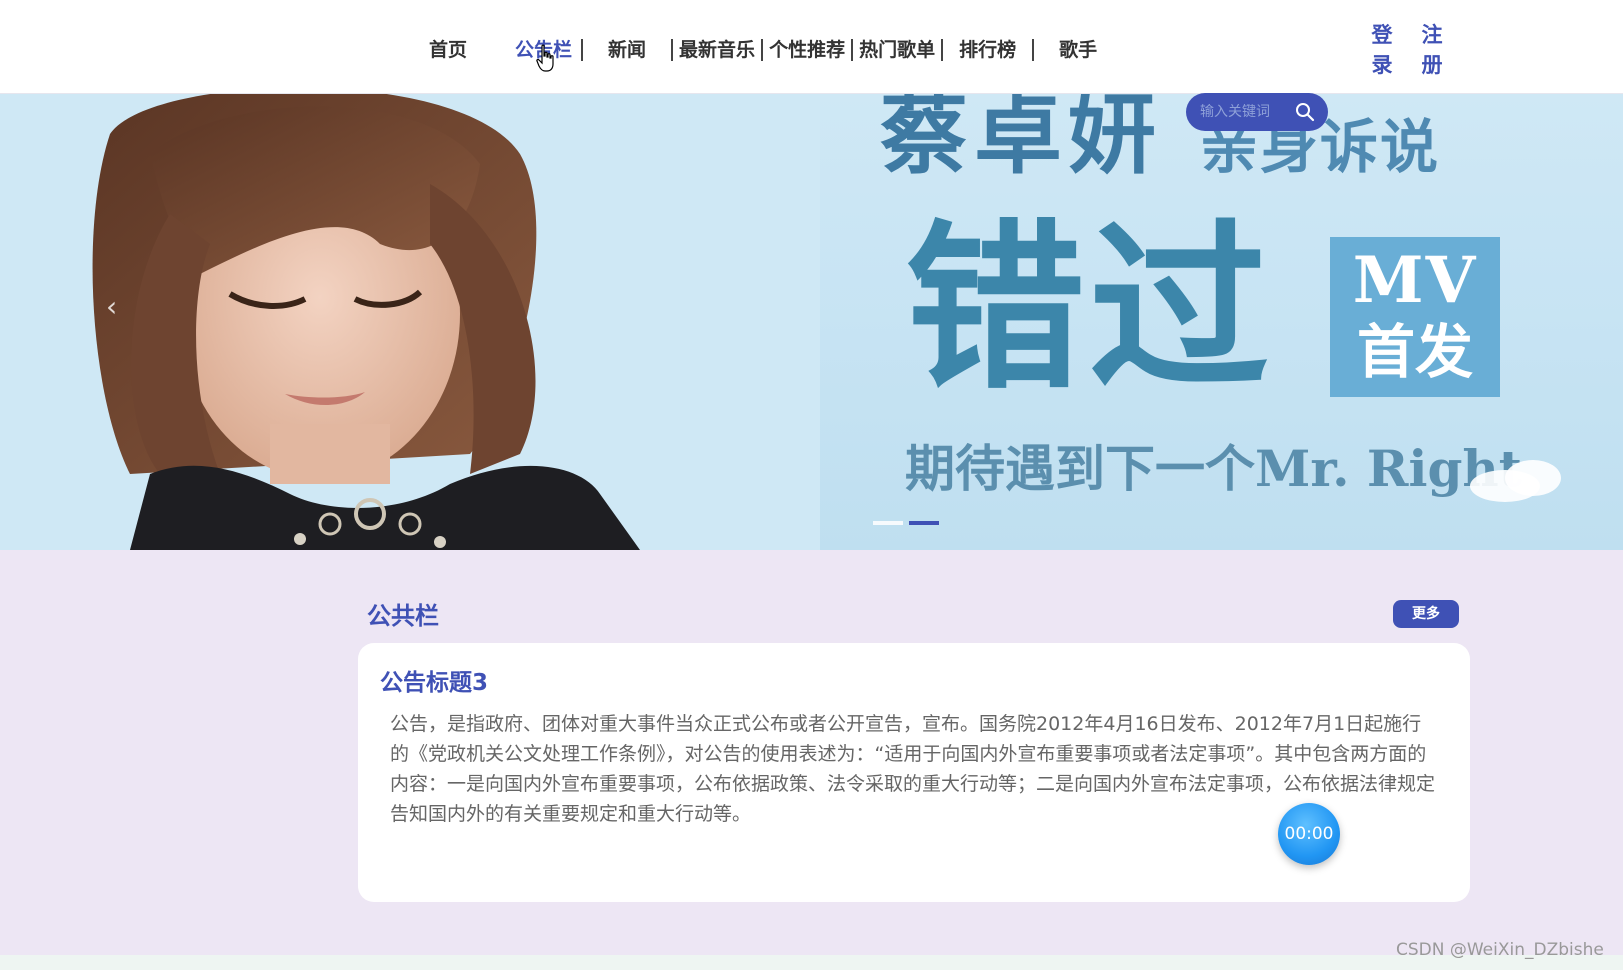 This screenshot has width=1623, height=970. What do you see at coordinates (1515, 481) in the screenshot?
I see `cloud-decoration` at bounding box center [1515, 481].